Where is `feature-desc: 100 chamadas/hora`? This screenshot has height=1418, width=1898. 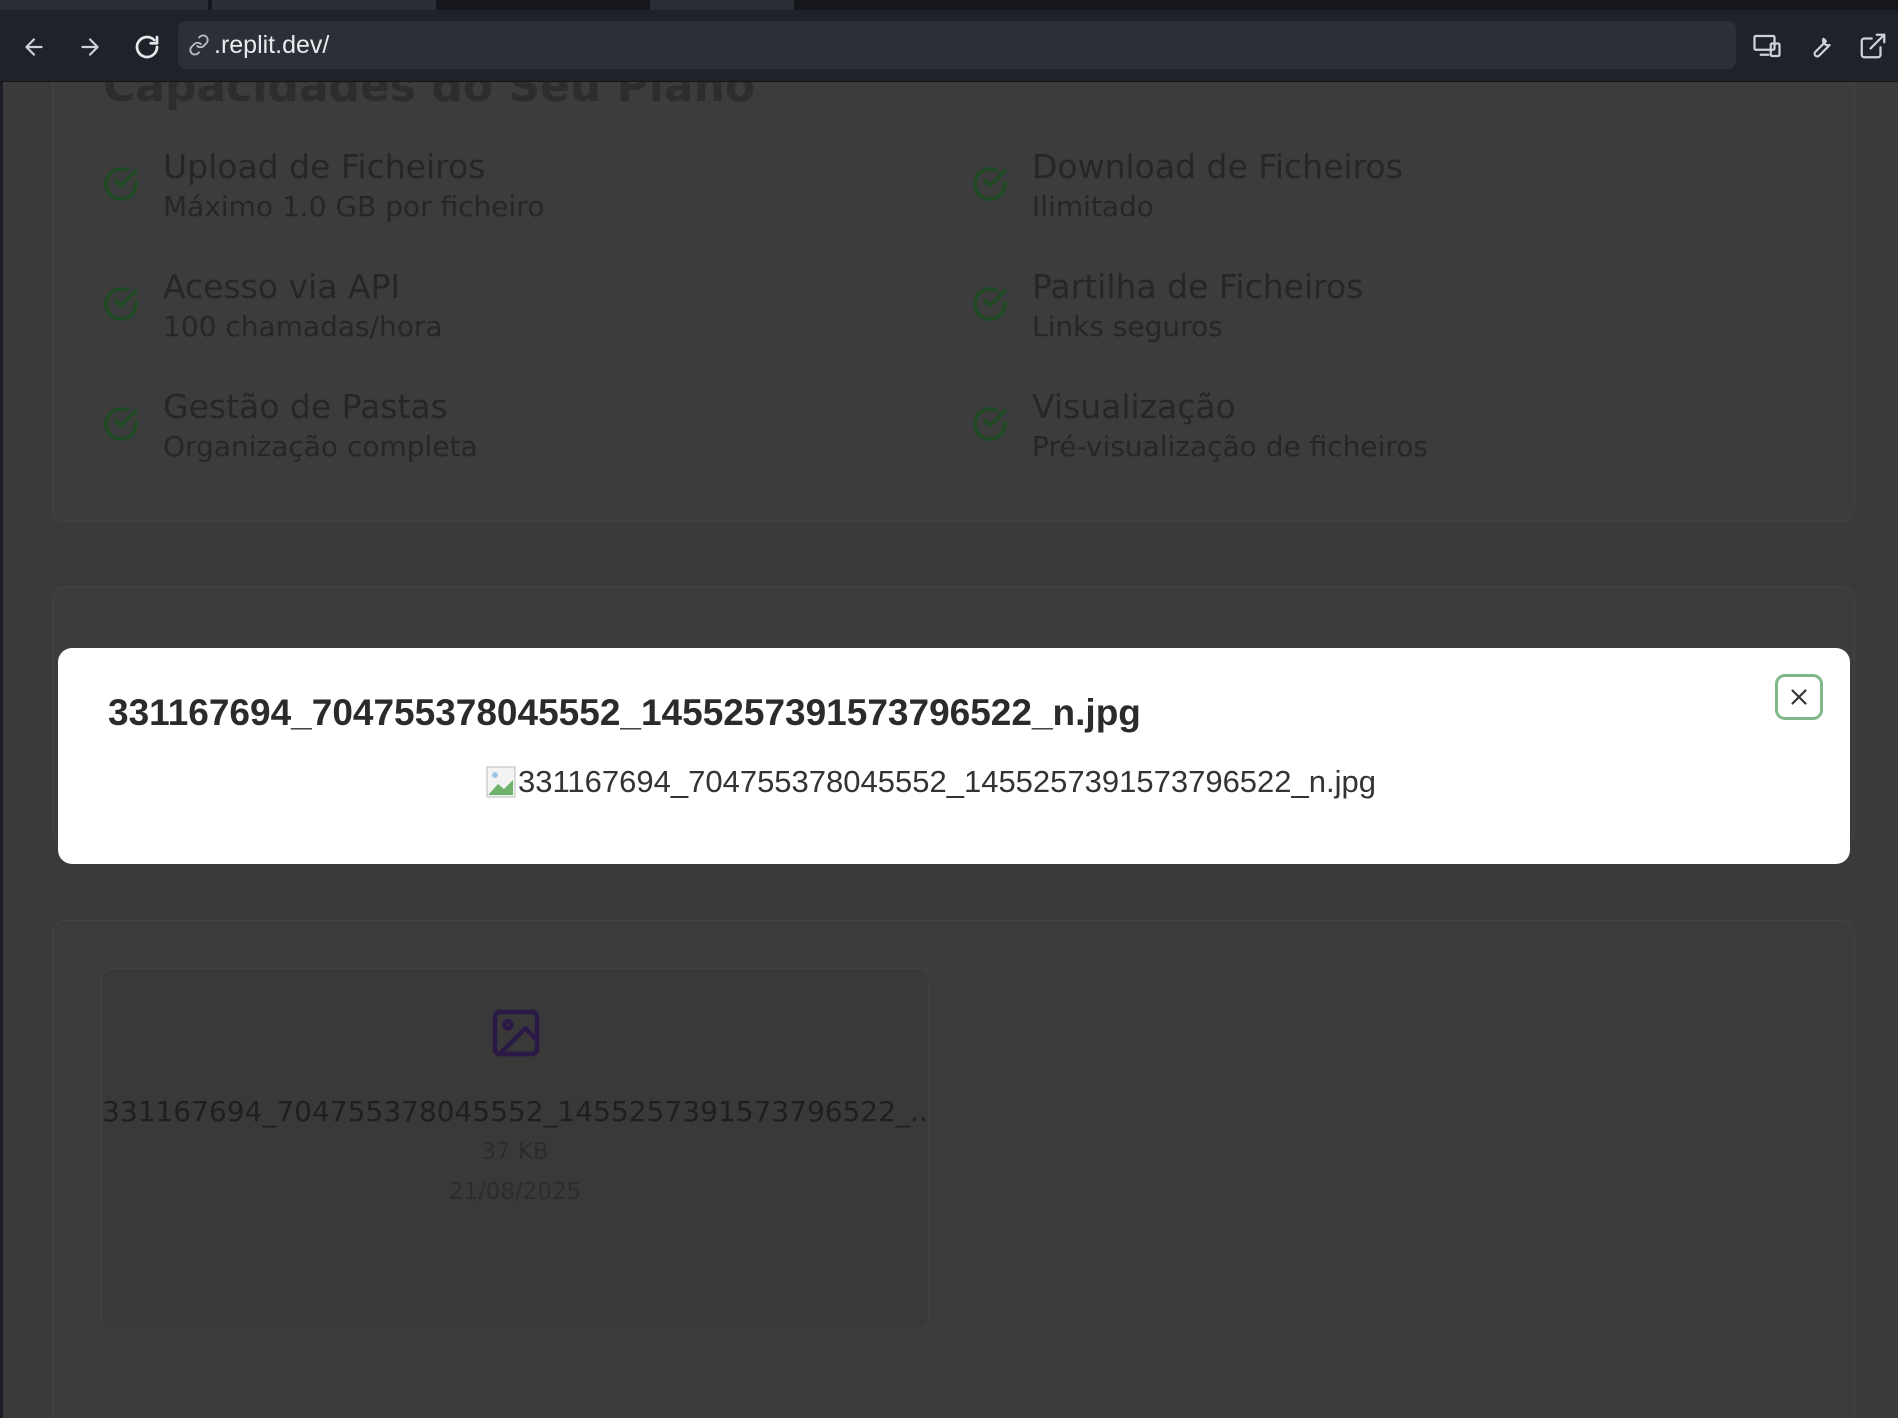
feature-desc: 100 chamadas/hora is located at coordinates (303, 326).